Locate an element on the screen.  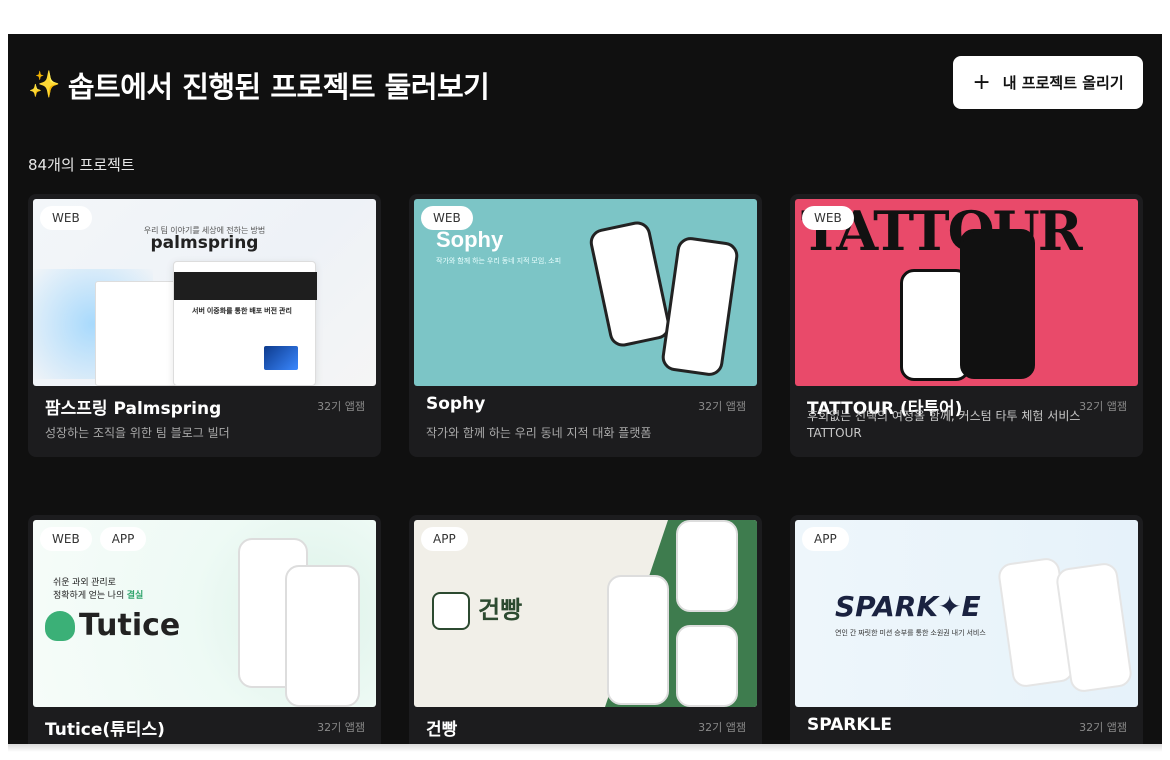
thumbnail-heading: 서버 이중화를 통한 배포 버전 관리 is located at coordinates (242, 311).